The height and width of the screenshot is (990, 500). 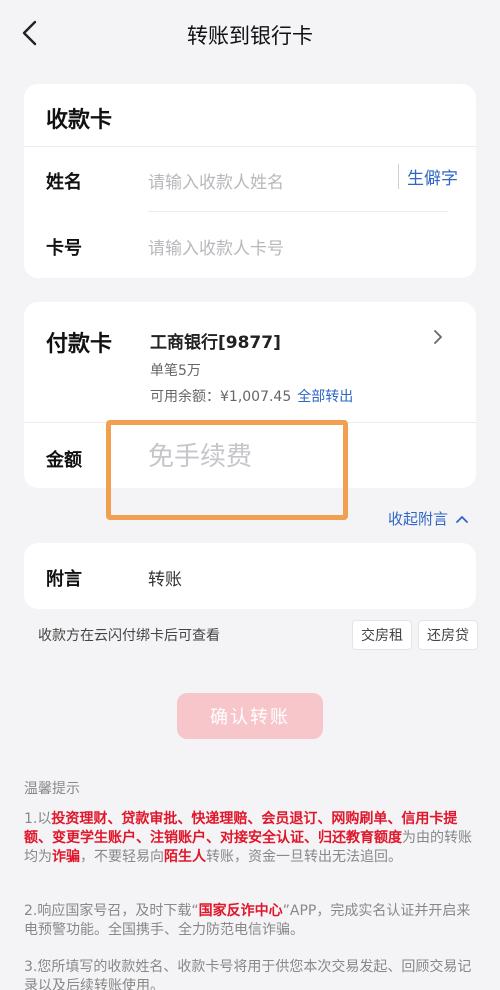 I want to click on balance-text: 可用余额：¥1,007.45 全部转出, so click(x=251, y=396).